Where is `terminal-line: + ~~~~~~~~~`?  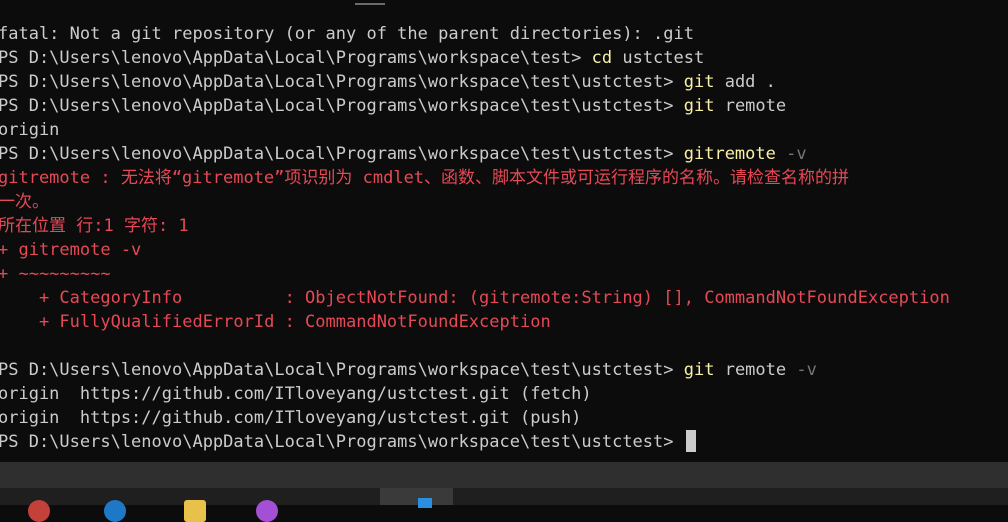
terminal-line: + ~~~~~~~~~ is located at coordinates (475, 274).